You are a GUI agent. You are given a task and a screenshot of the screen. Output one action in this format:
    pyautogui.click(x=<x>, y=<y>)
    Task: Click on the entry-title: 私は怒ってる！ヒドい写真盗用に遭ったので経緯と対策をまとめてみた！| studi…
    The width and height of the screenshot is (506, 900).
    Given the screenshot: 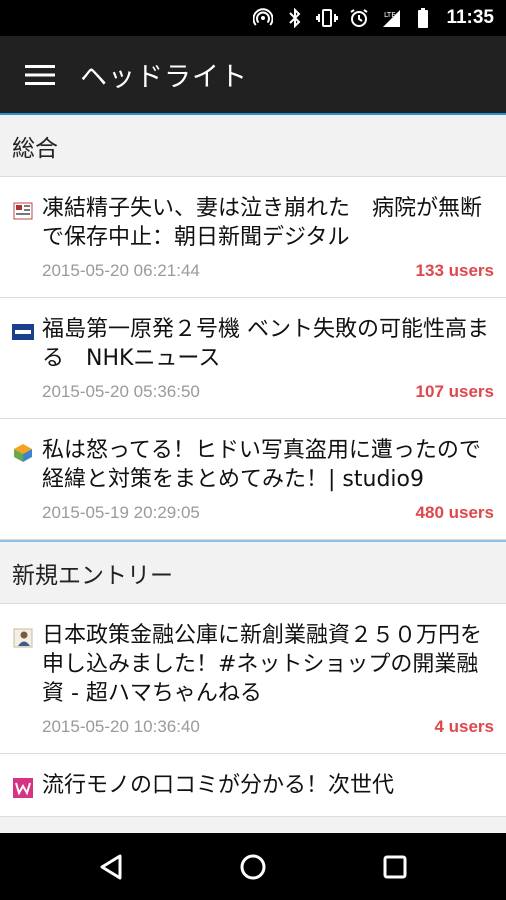 What is the action you would take?
    pyautogui.click(x=261, y=465)
    